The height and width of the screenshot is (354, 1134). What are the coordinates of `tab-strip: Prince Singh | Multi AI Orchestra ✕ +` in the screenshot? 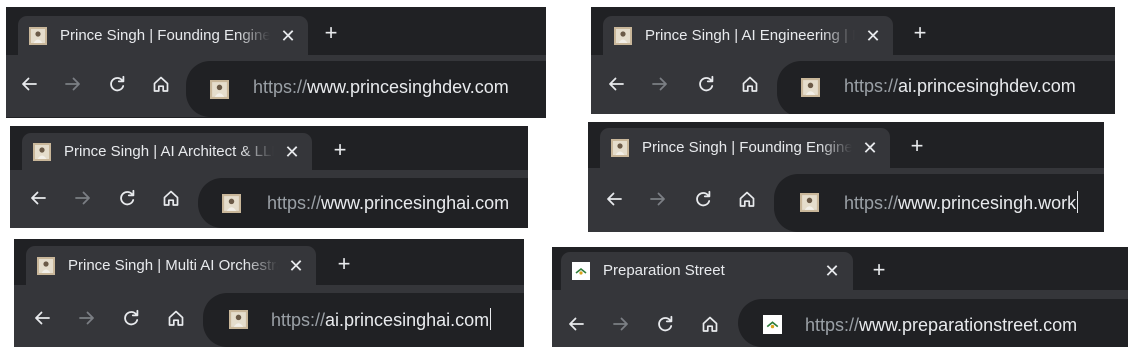 It's located at (269, 262).